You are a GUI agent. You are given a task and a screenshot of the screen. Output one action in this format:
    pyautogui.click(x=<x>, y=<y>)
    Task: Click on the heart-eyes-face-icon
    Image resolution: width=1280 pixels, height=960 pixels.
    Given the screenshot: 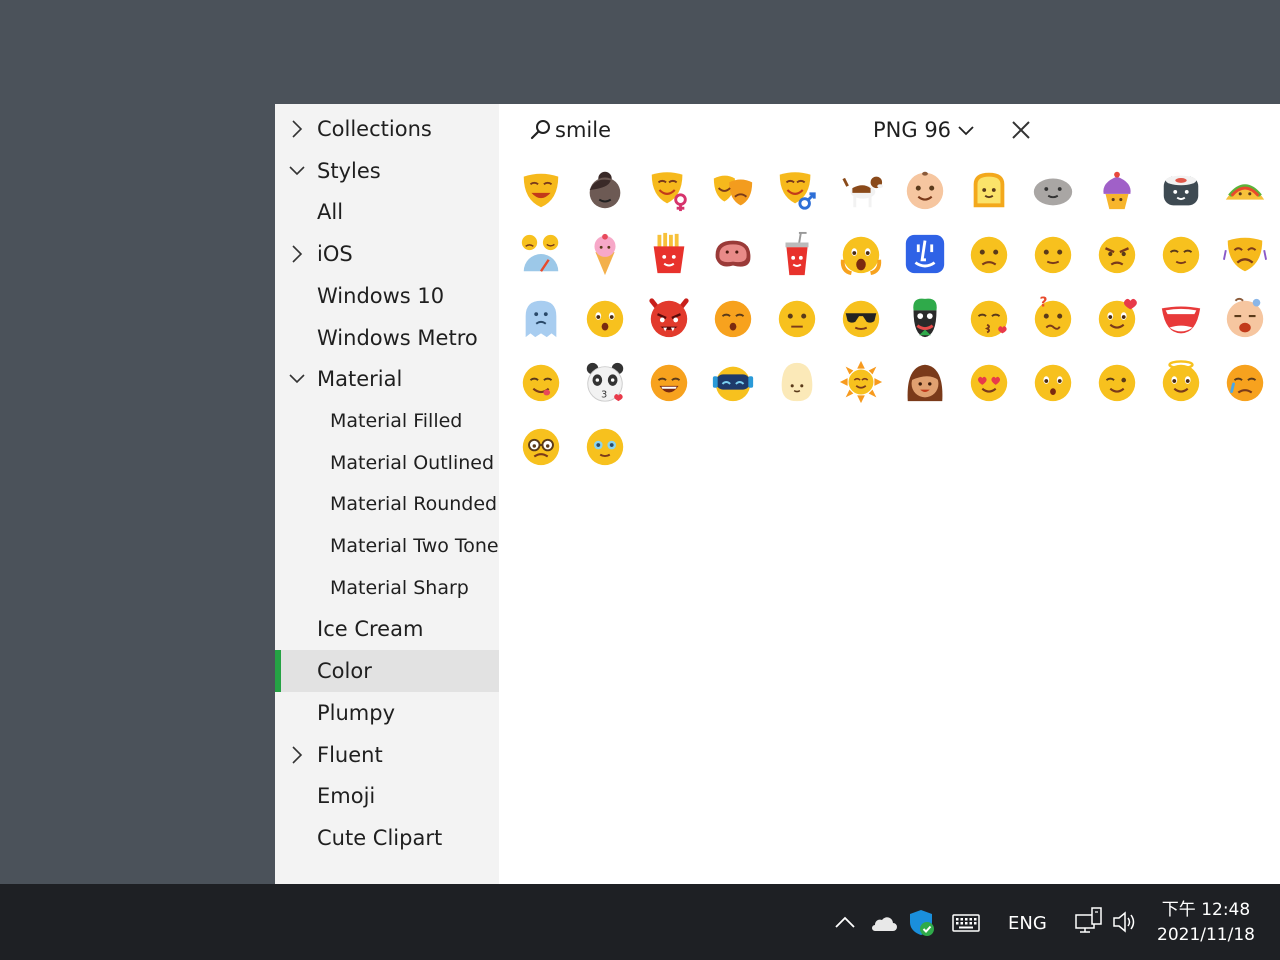 What is the action you would take?
    pyautogui.click(x=989, y=383)
    